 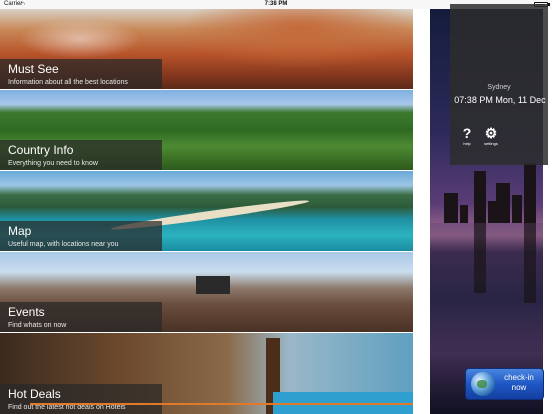 What do you see at coordinates (63, 244) in the screenshot?
I see `tile-subtitle: Useful map, with locations near you` at bounding box center [63, 244].